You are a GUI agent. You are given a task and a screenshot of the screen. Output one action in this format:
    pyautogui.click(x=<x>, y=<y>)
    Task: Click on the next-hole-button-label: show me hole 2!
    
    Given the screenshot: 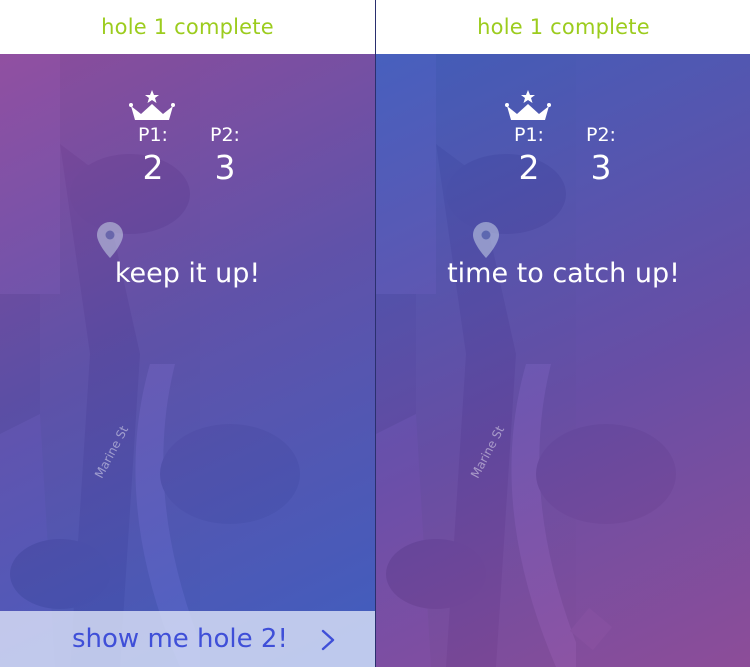 What is the action you would take?
    pyautogui.click(x=180, y=639)
    